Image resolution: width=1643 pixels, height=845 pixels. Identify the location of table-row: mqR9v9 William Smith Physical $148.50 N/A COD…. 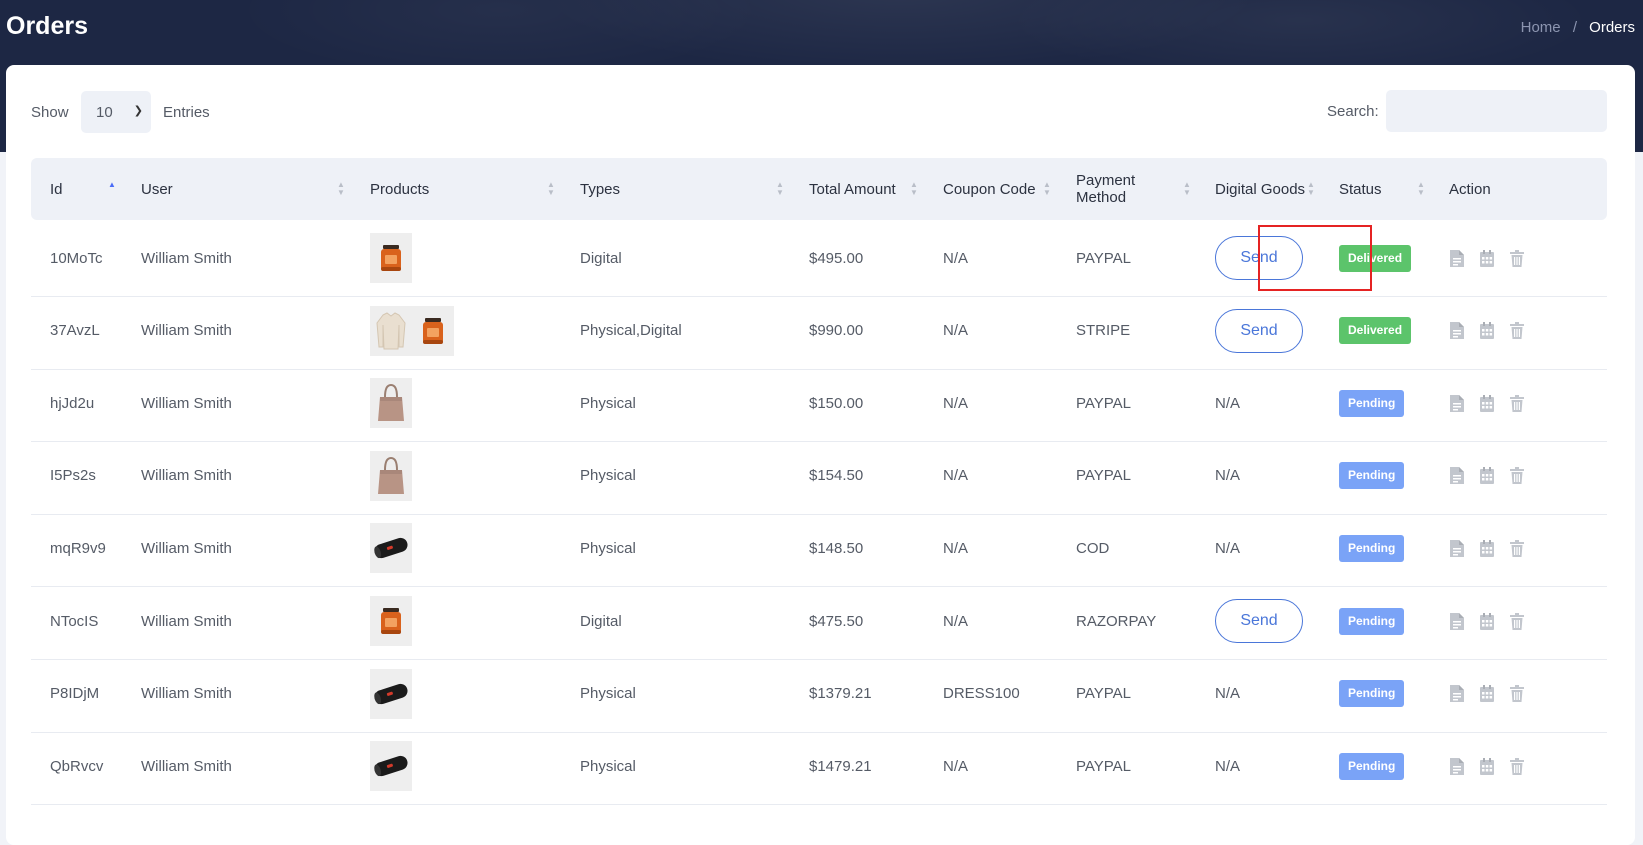
(819, 549).